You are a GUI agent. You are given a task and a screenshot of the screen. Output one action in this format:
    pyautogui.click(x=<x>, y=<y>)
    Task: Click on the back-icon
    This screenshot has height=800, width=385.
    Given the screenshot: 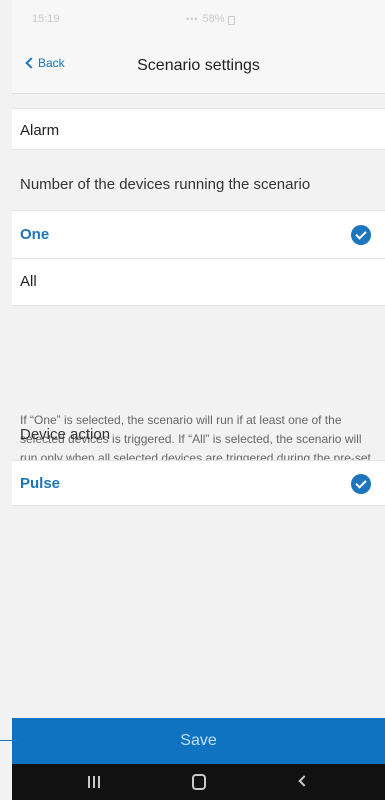 What is the action you would take?
    pyautogui.click(x=304, y=781)
    